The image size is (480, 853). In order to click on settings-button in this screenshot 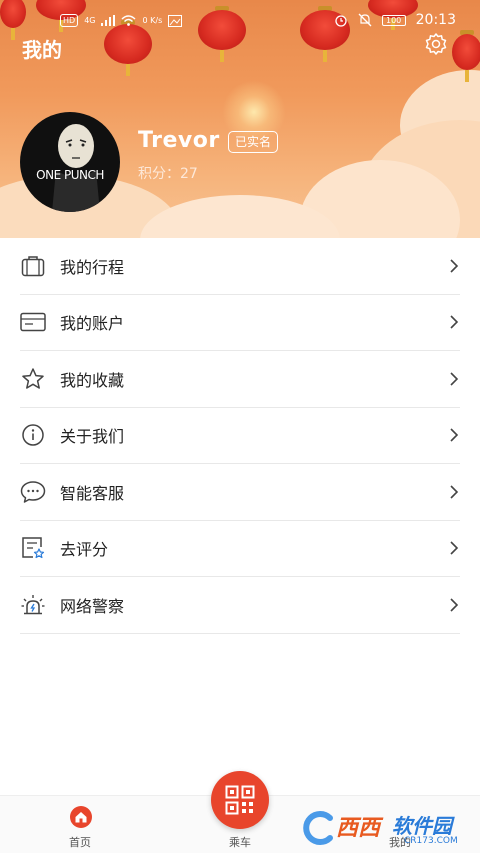, I will do `click(436, 44)`.